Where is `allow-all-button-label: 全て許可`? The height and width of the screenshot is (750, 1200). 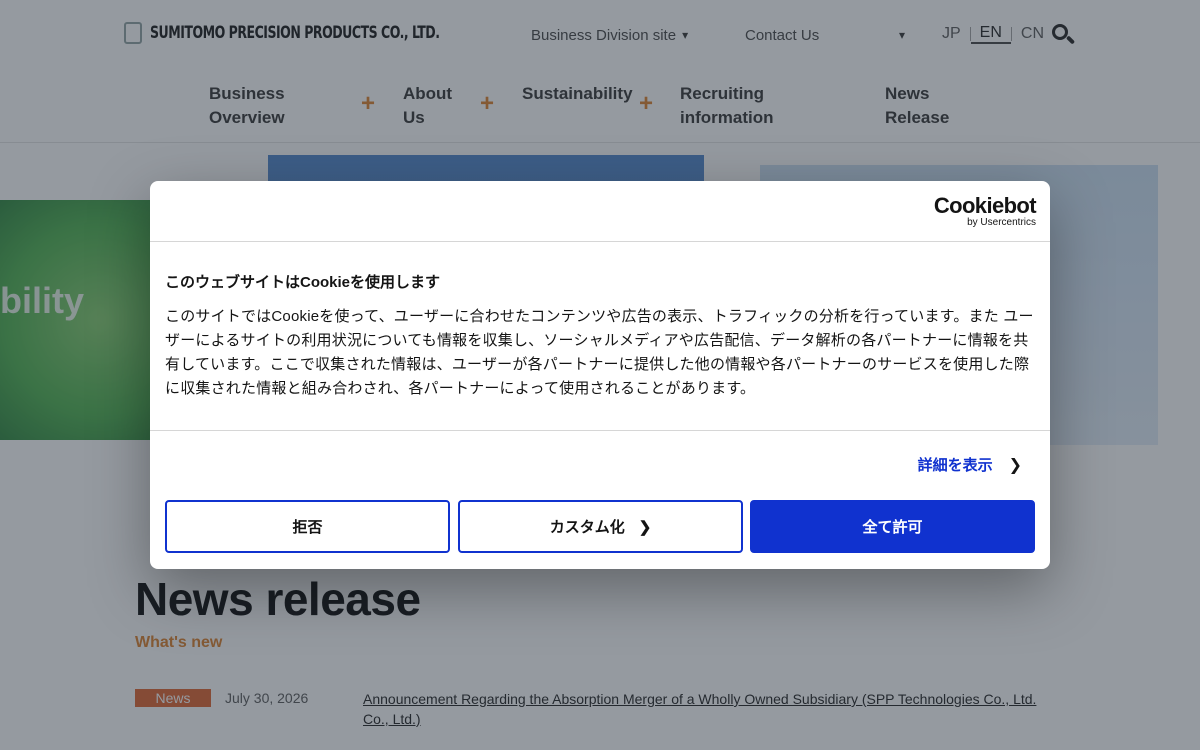
allow-all-button-label: 全て許可 is located at coordinates (892, 527).